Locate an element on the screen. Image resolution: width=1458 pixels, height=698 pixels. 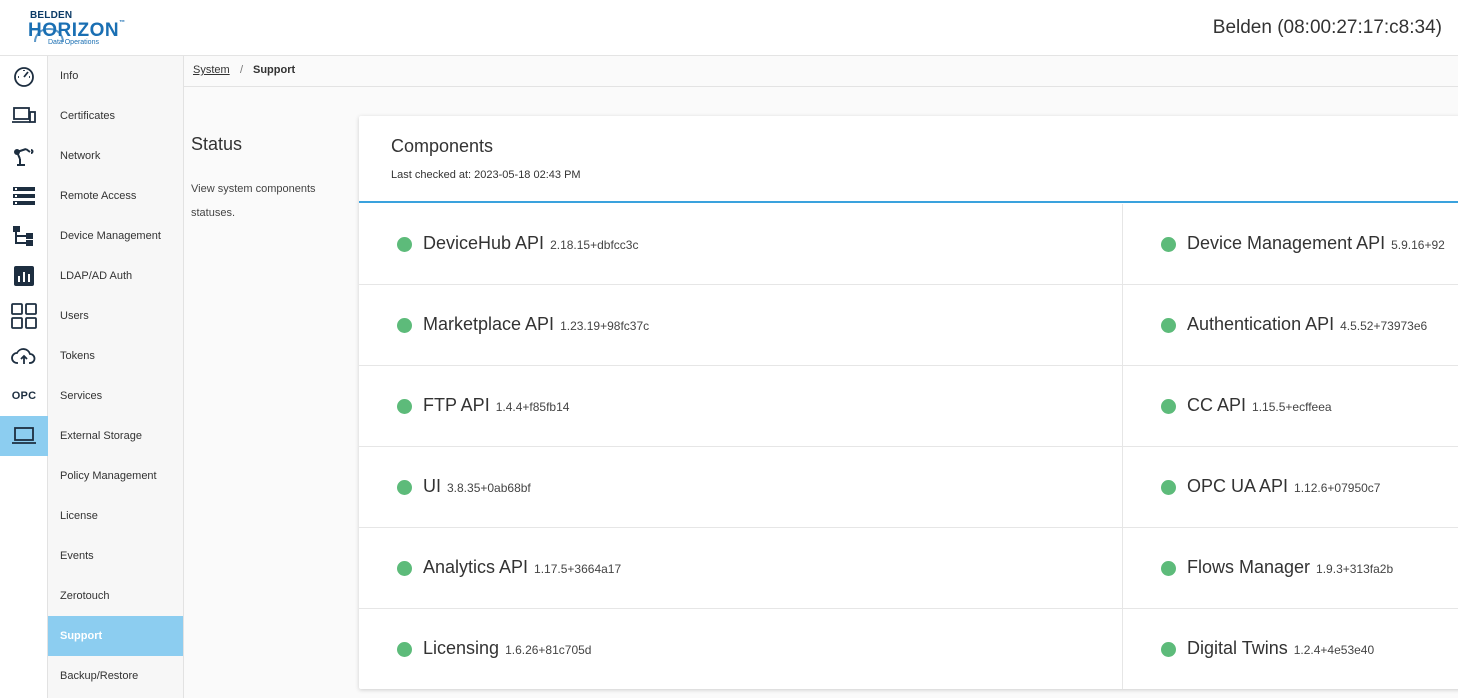
device-identifier: Belden (08:00:27:17:c8:34) is located at coordinates (1327, 27).